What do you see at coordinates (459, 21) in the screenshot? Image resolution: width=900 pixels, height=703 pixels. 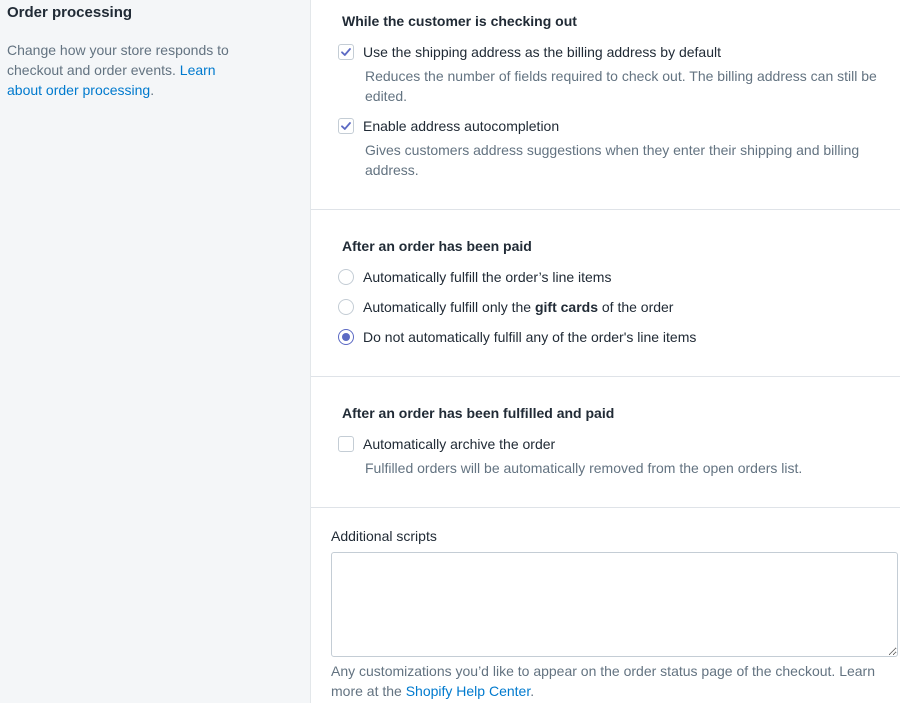 I see `checkout-heading: While the customer is checking out` at bounding box center [459, 21].